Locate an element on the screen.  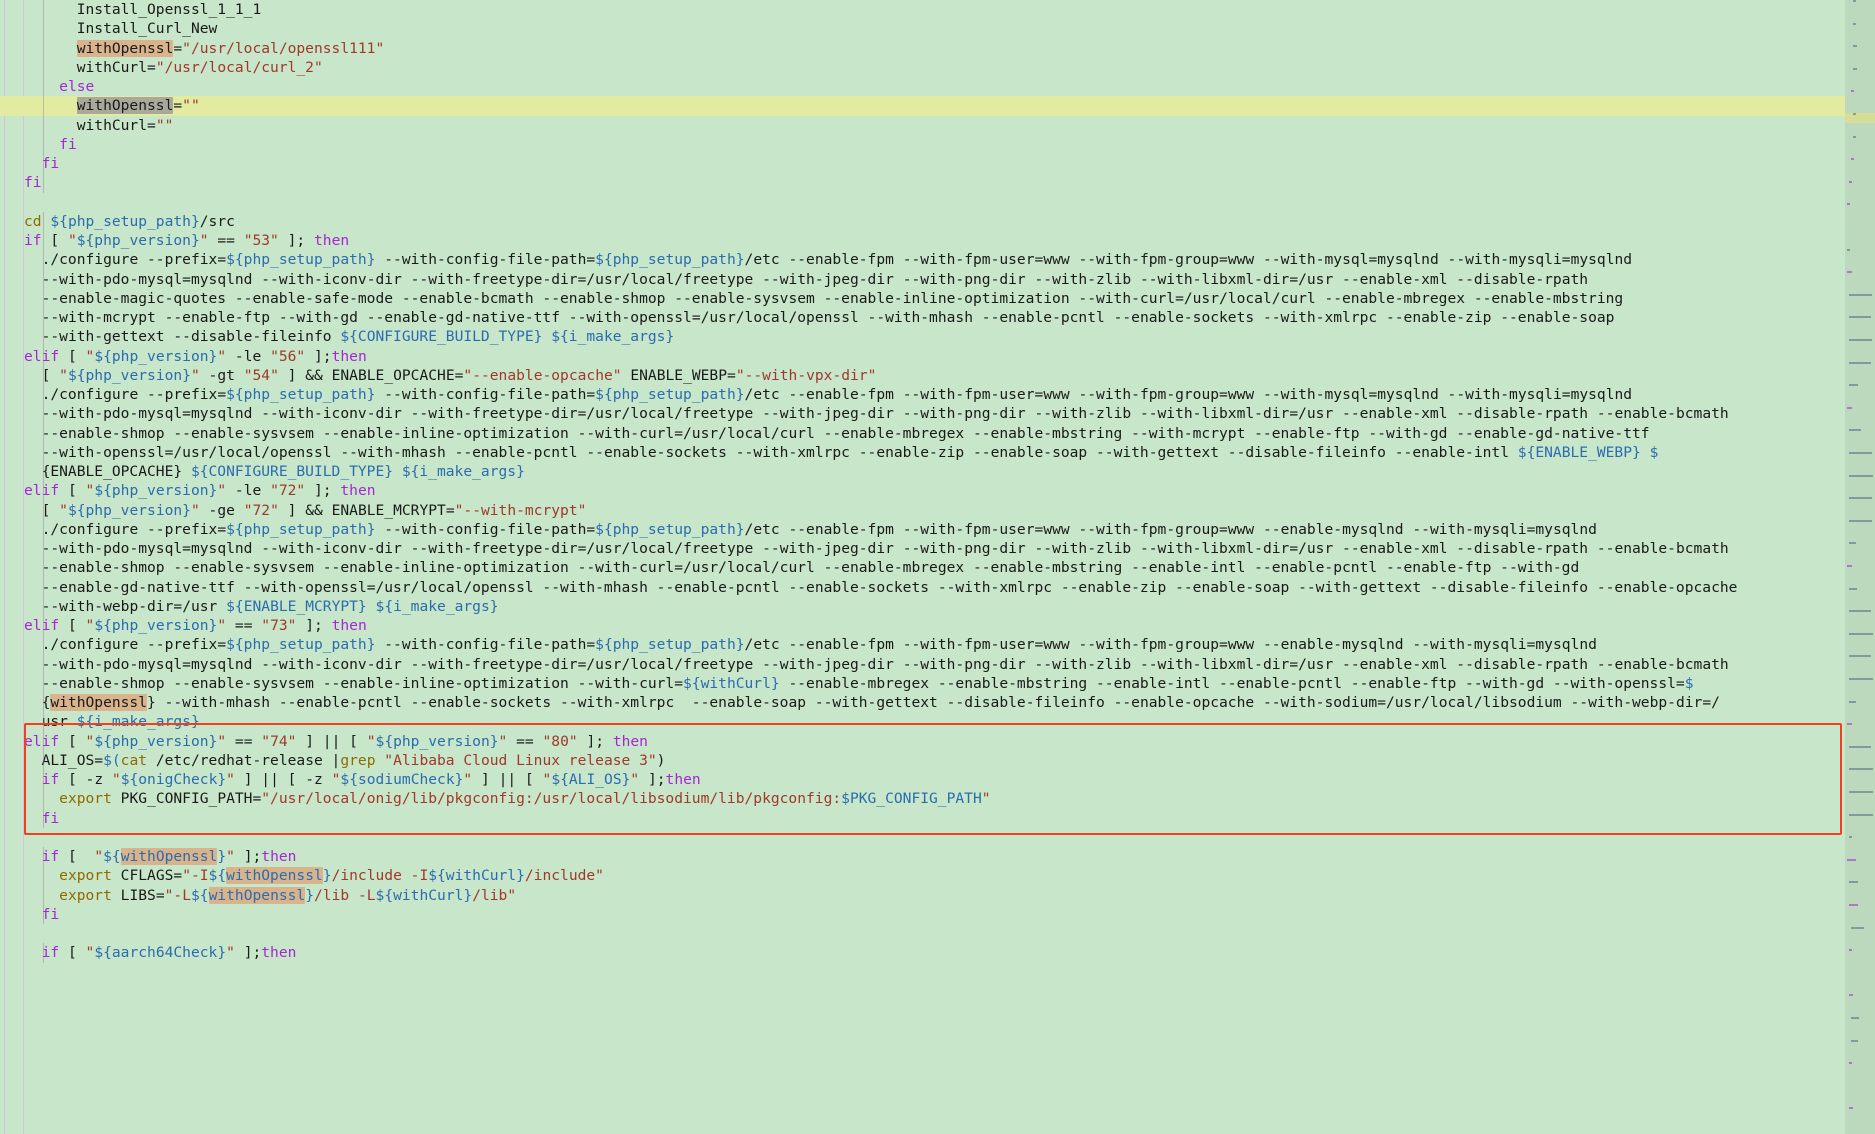
code-line: elif [ "${php_version}" == "73" ]; then is located at coordinates (922, 626).